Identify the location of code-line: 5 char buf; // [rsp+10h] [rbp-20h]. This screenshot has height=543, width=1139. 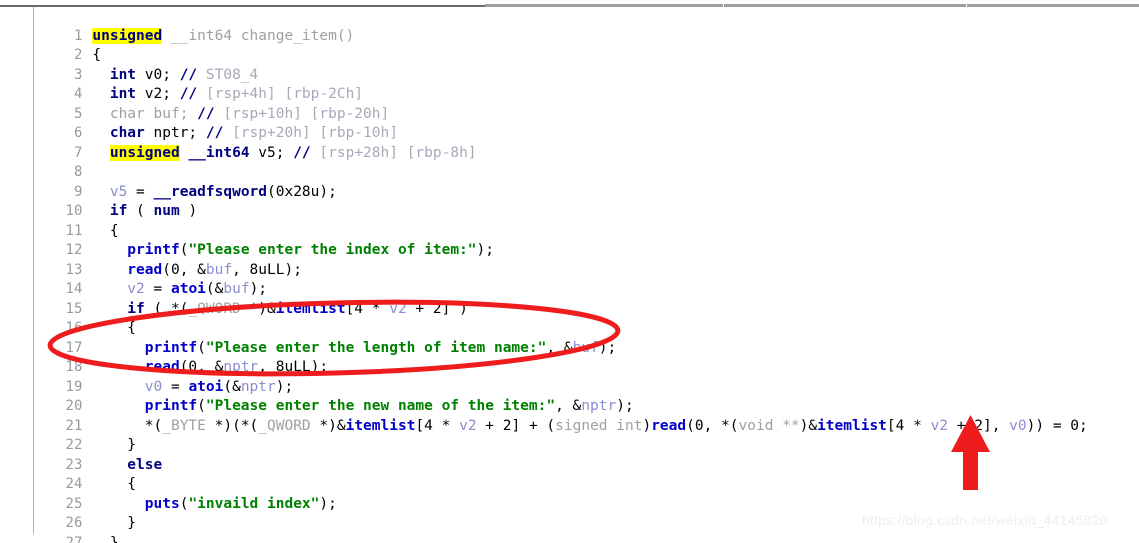
(569, 103).